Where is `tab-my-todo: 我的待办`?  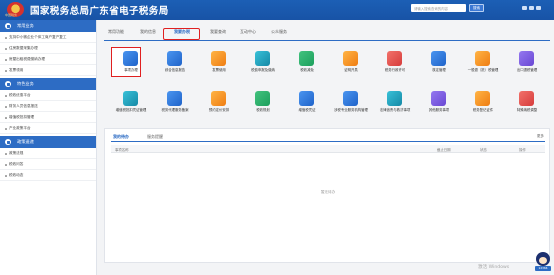 tab-my-todo: 我的待办 is located at coordinates (121, 137).